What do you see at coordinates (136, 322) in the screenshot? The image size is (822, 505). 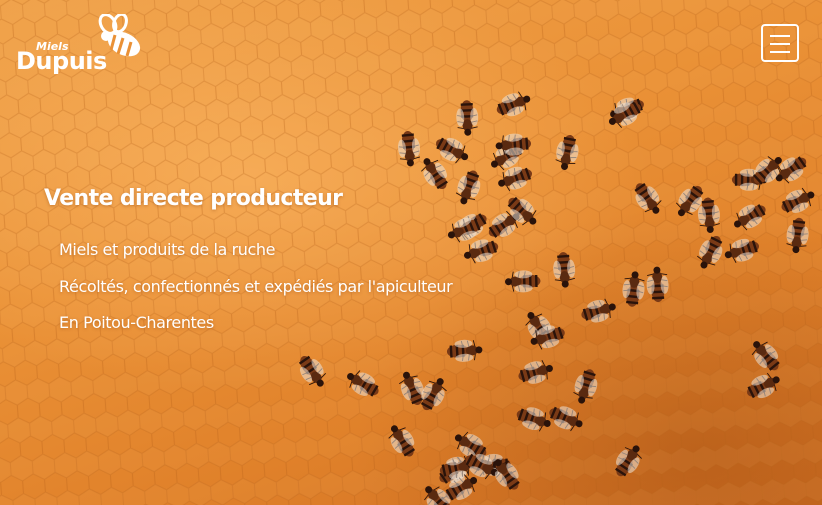 I see `feature-item: En Poitou-Charentes` at bounding box center [136, 322].